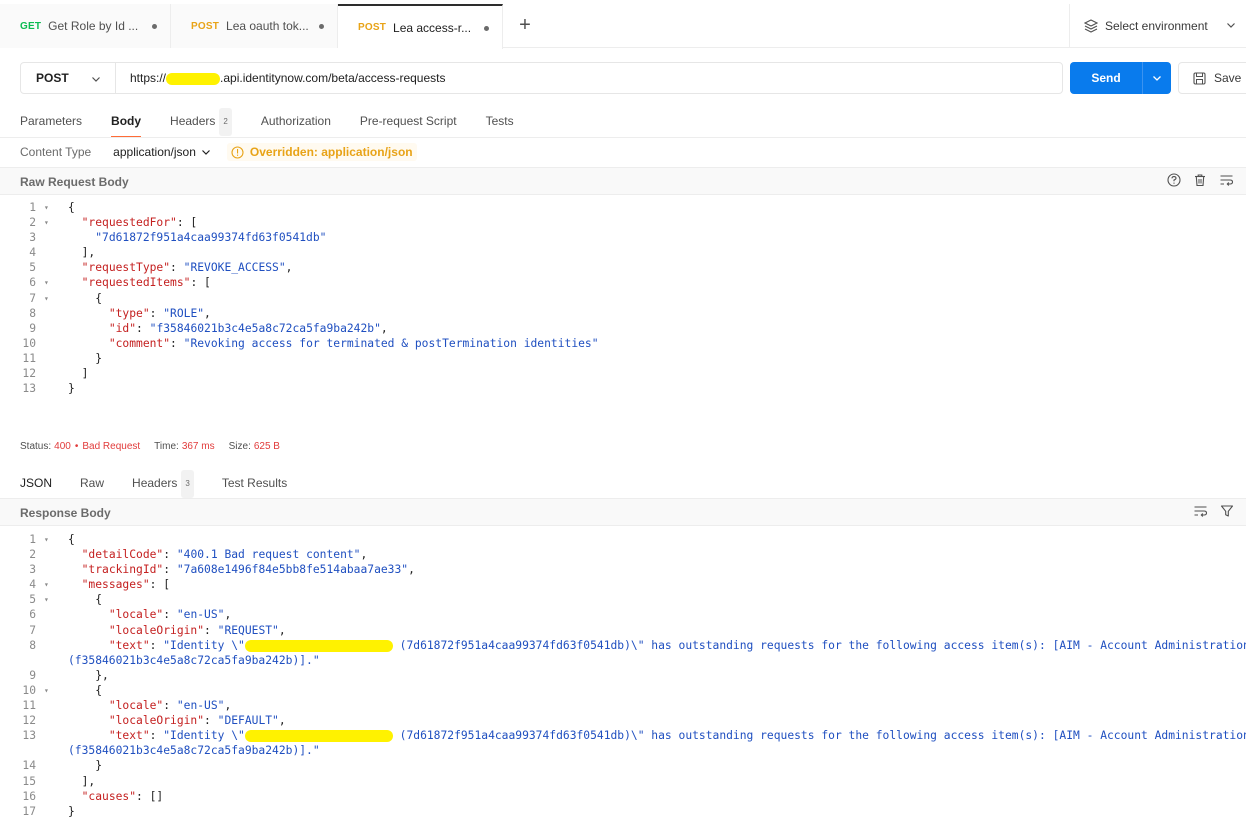 This screenshot has width=1246, height=834. Describe the element at coordinates (1106, 78) in the screenshot. I see `send-label: Send` at that location.